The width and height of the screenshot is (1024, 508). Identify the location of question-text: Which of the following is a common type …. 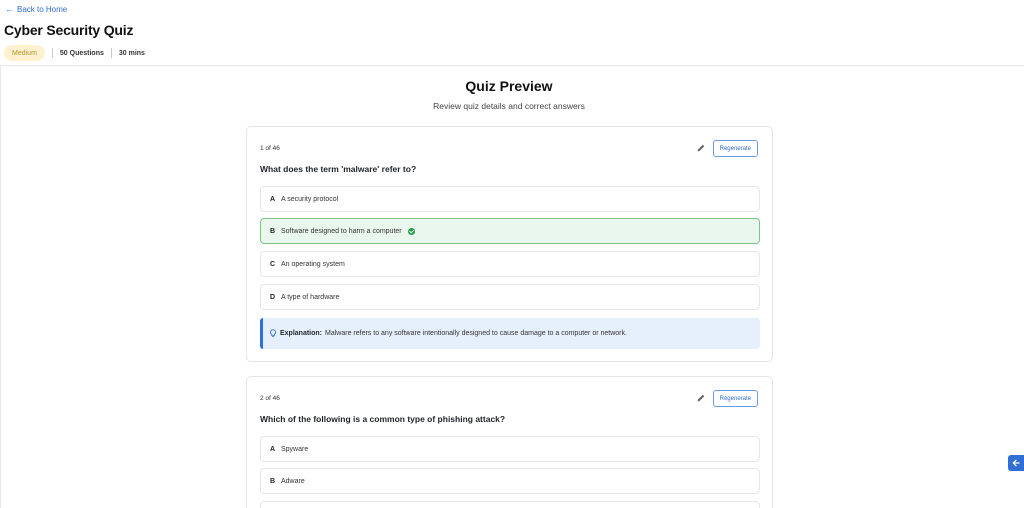
(383, 419).